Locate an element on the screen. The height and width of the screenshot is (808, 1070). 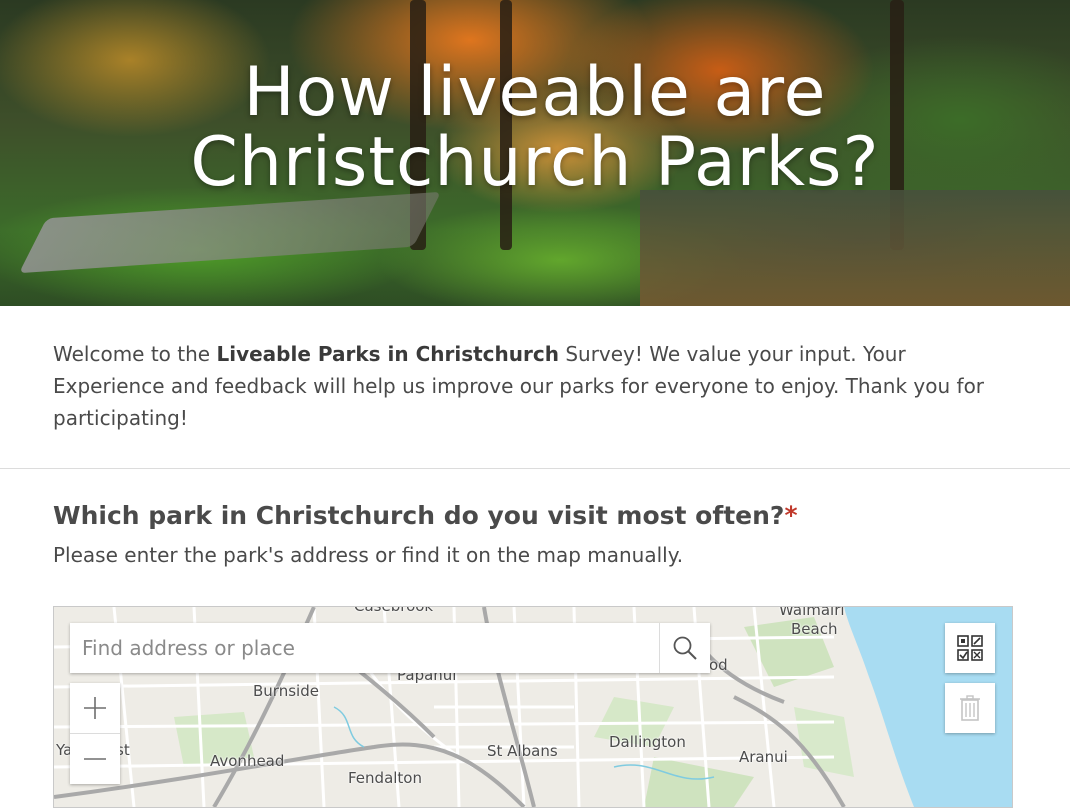
map-label-fendalton: Fendalton is located at coordinates (385, 778).